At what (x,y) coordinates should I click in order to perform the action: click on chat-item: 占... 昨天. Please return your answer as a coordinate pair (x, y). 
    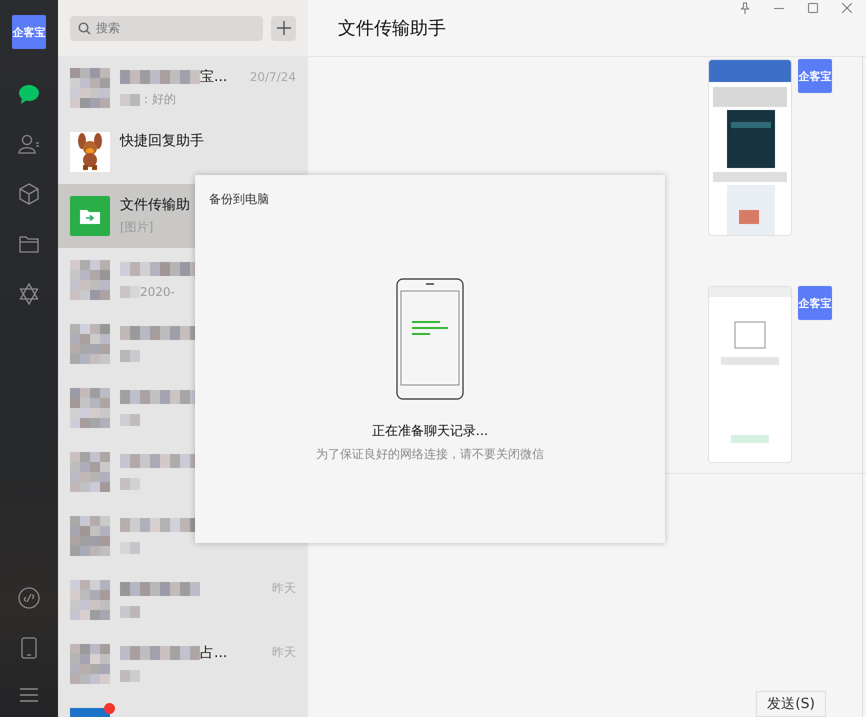
    Looking at the image, I should click on (183, 664).